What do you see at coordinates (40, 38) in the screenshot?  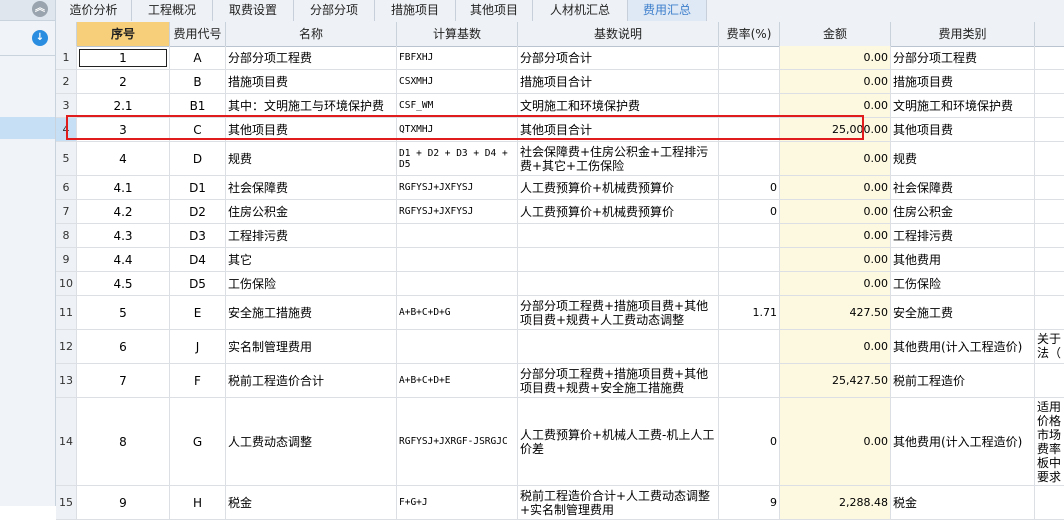 I see `down-arrow-circle-icon: ↓` at bounding box center [40, 38].